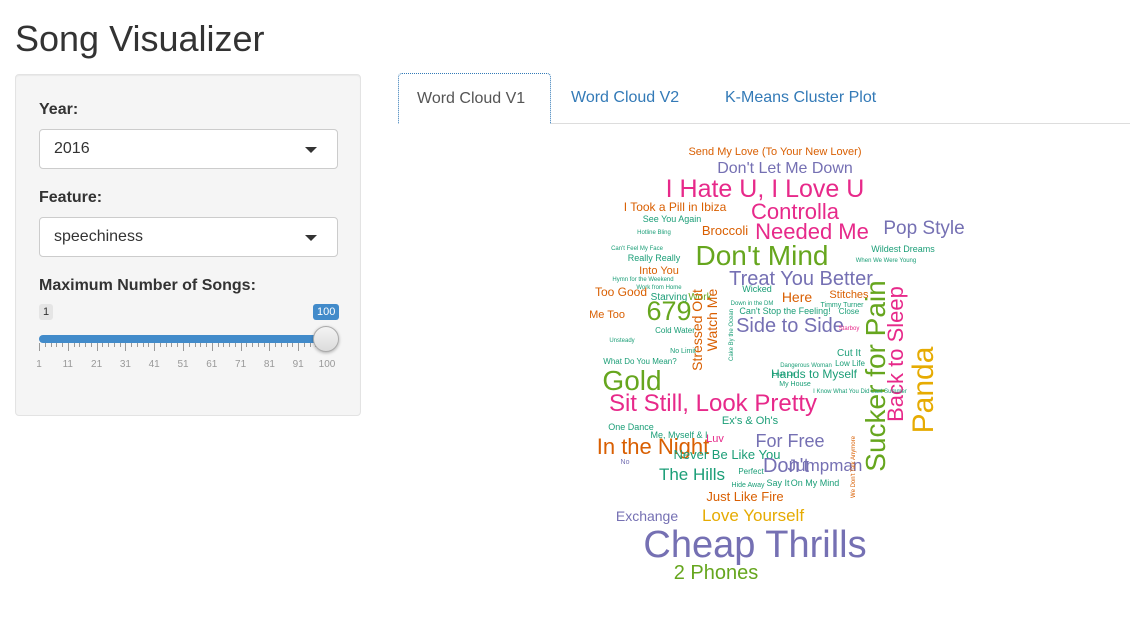 The height and width of the screenshot is (631, 1146). What do you see at coordinates (854, 466) in the screenshot?
I see `word-cloud-word: We Don't Talk Anymore` at bounding box center [854, 466].